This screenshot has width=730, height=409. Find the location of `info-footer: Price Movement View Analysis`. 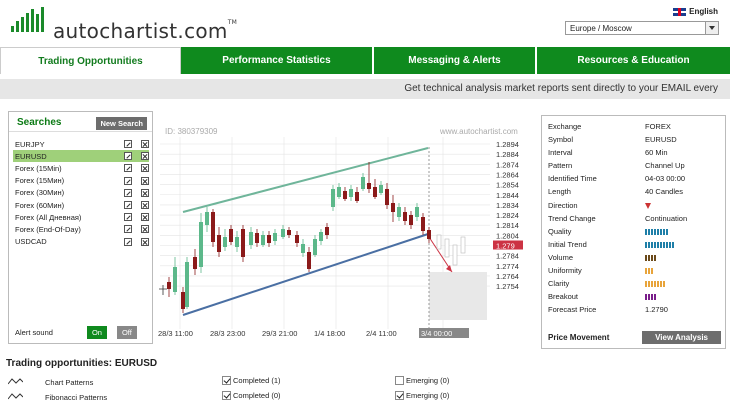

info-footer: Price Movement View Analysis is located at coordinates (634, 337).